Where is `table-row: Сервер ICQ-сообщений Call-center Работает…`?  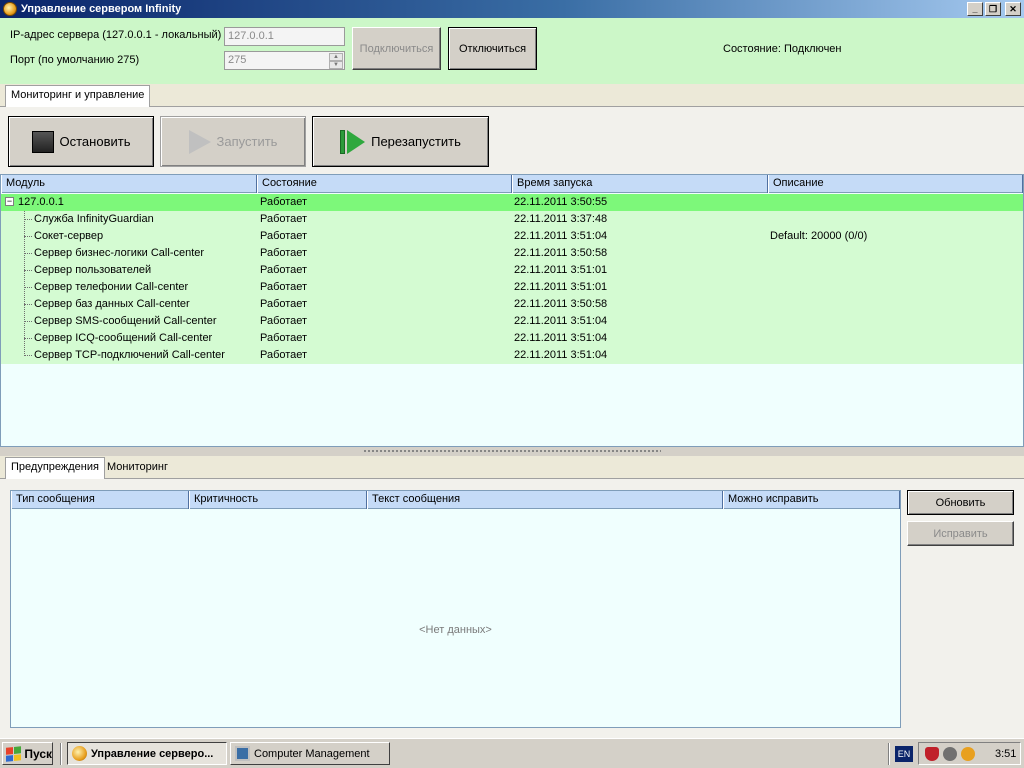 table-row: Сервер ICQ-сообщений Call-center Работает… is located at coordinates (512, 338).